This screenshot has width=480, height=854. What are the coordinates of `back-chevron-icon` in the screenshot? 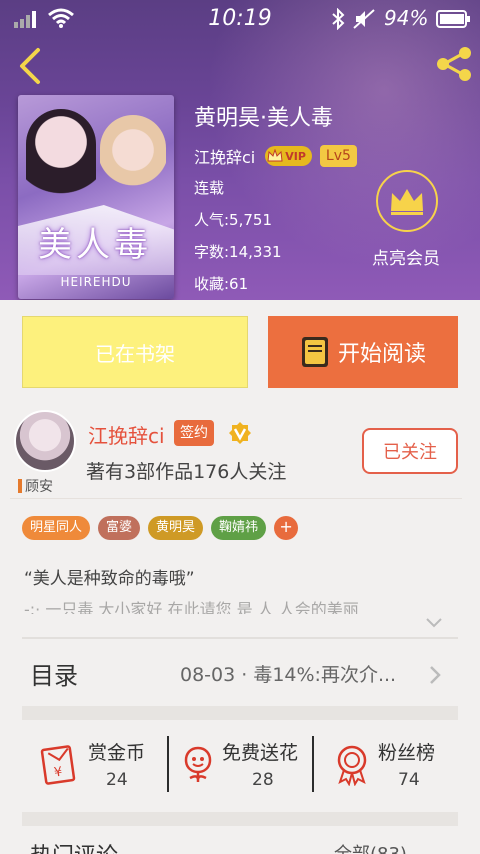 It's located at (30, 66).